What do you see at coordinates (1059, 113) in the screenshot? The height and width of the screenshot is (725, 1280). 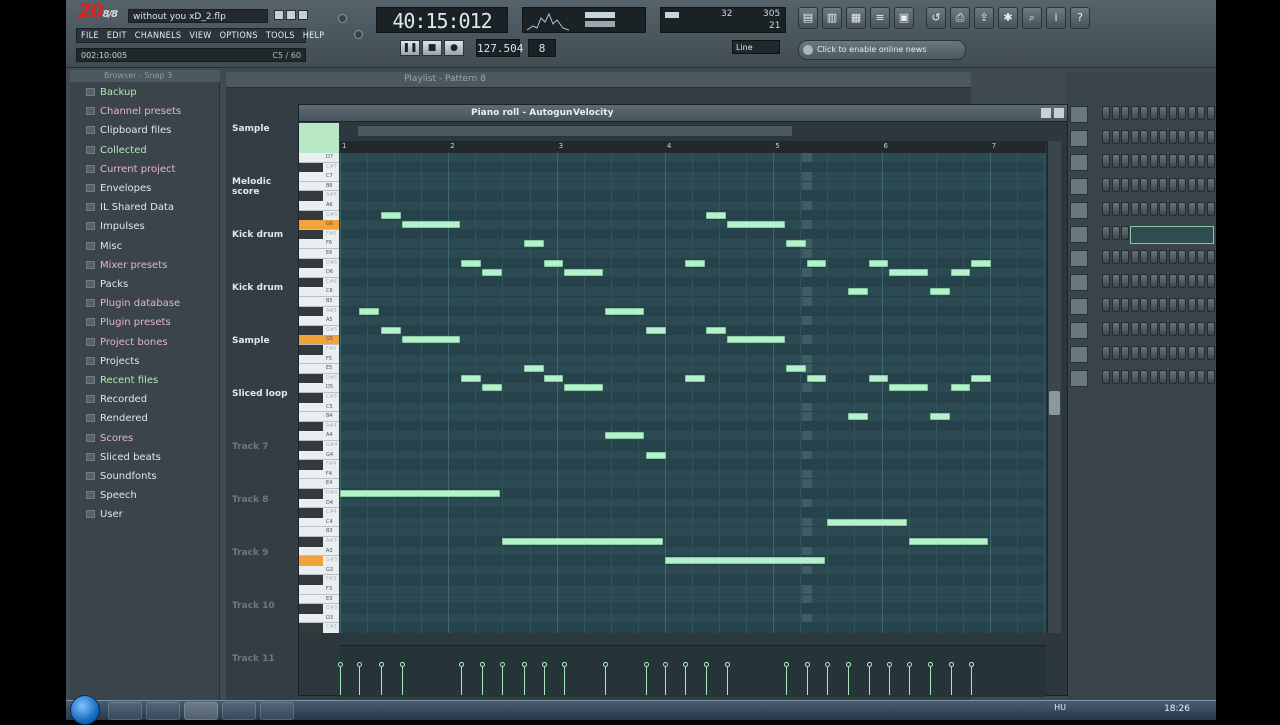 I see `pr-close-button` at bounding box center [1059, 113].